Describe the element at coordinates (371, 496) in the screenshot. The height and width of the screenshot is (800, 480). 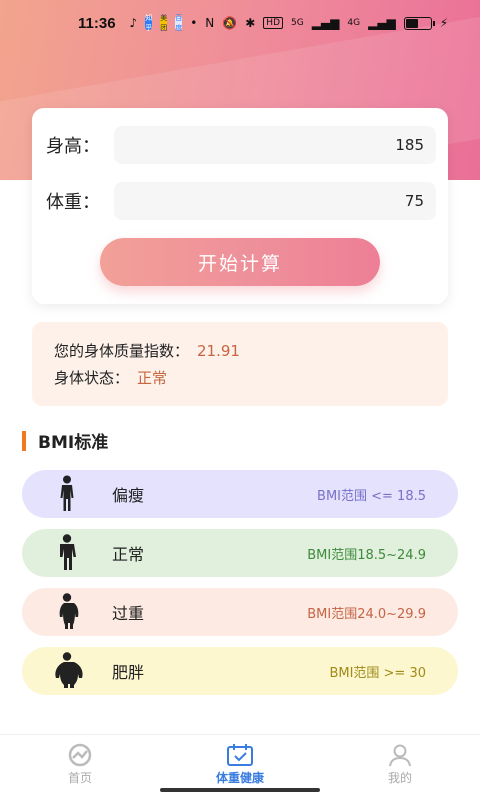
I see `bmi-category-range: BMI范围 <= 18.5` at that location.